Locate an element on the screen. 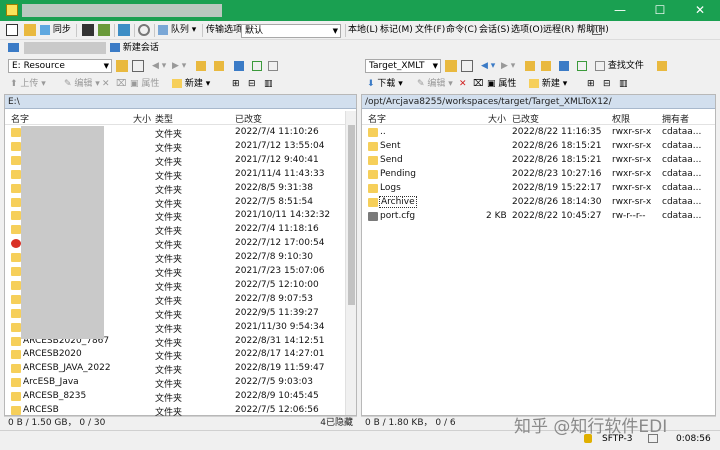 This screenshot has height=450, width=720. remote-plus-icon: ⊞ is located at coordinates (591, 84).